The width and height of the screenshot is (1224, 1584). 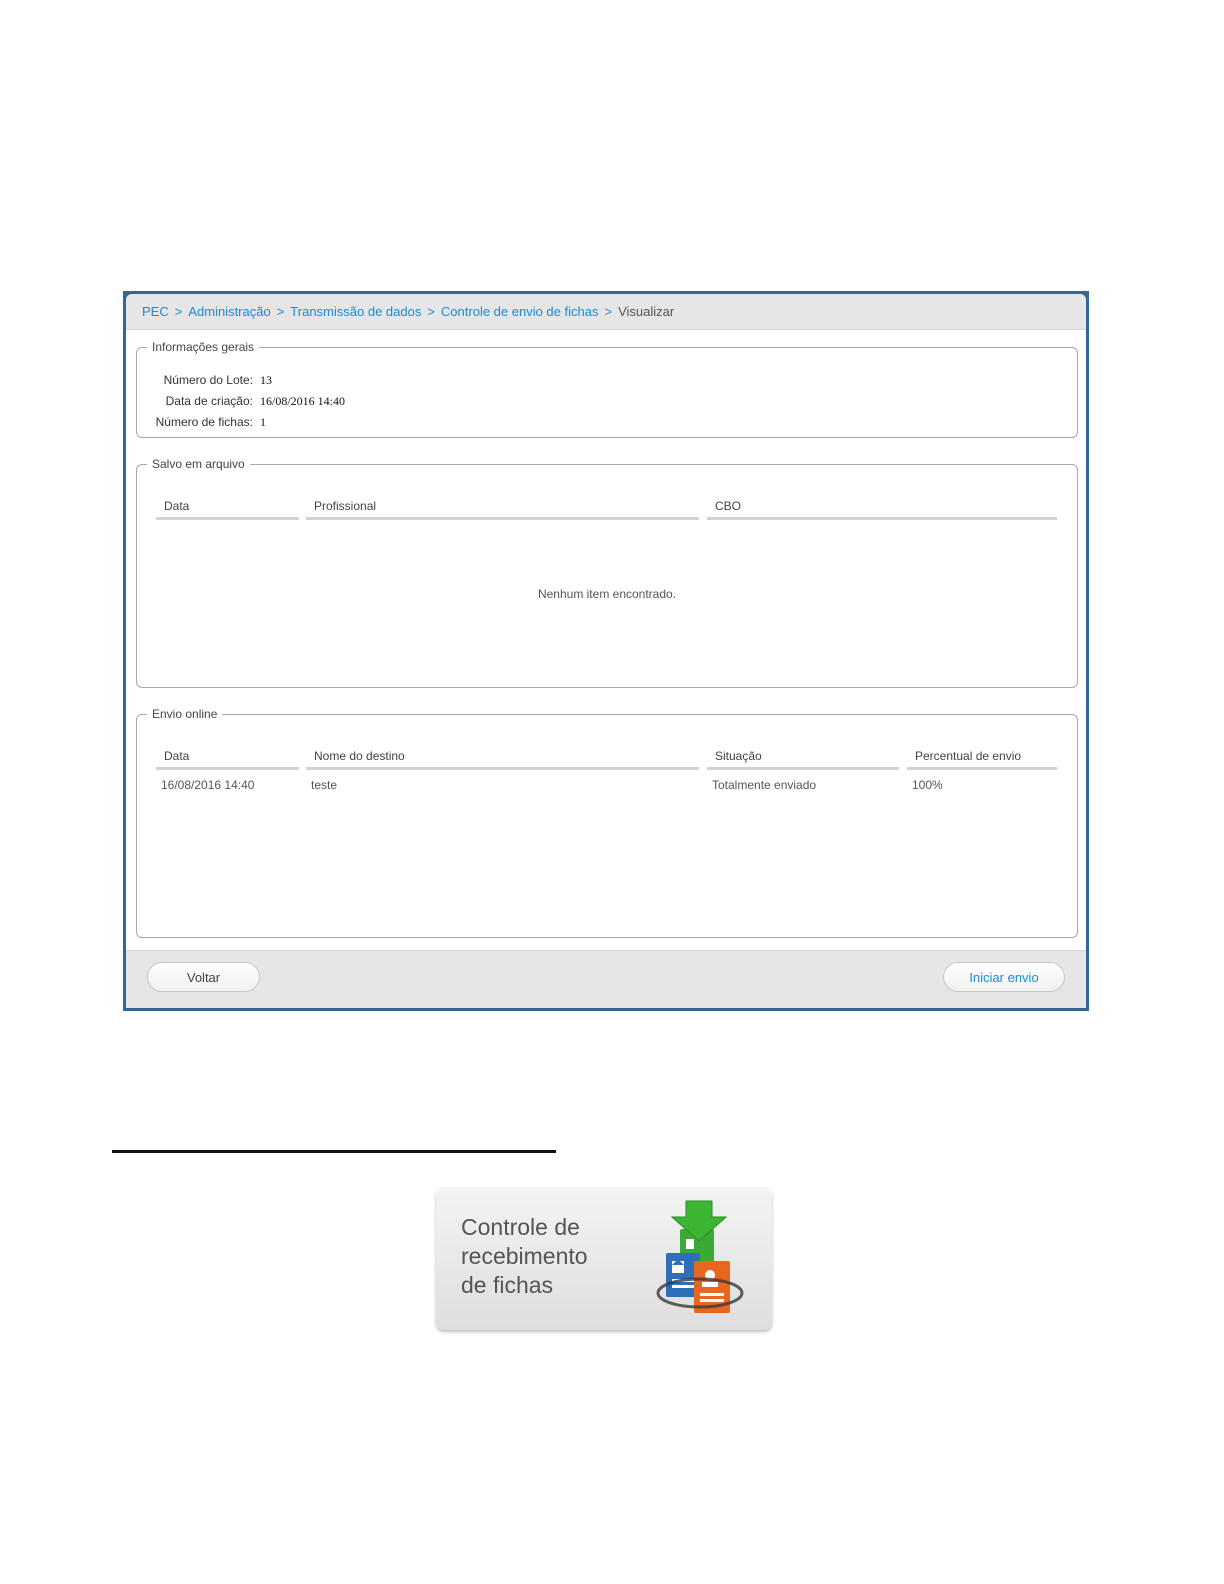 What do you see at coordinates (520, 1227) in the screenshot?
I see `card-title-line: Controle de` at bounding box center [520, 1227].